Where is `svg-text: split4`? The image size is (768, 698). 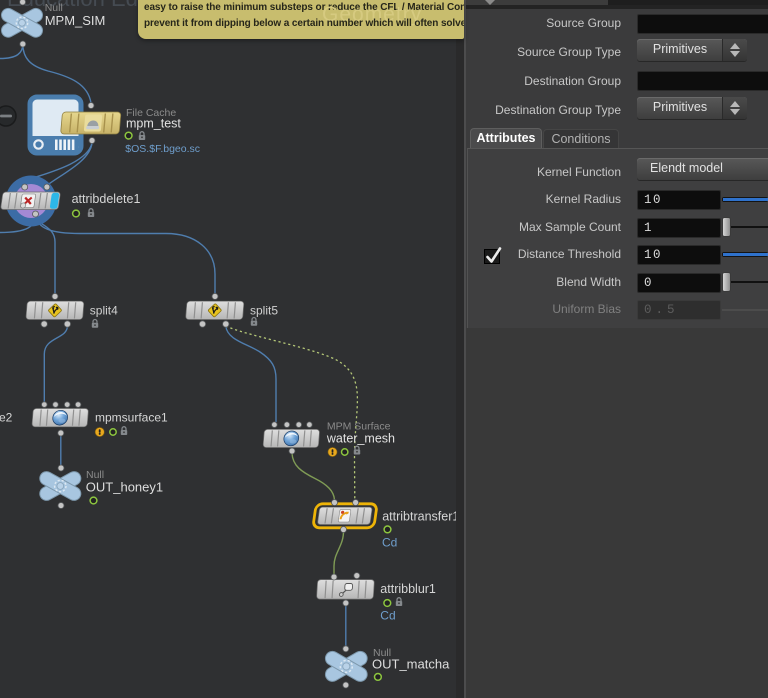
svg-text: split4 is located at coordinates (104, 311).